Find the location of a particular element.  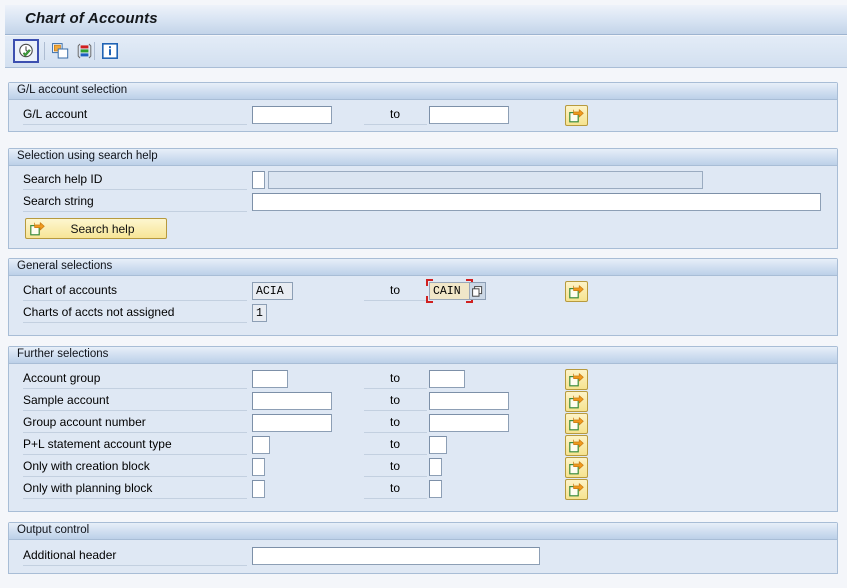

input-chart-of-accounts-to: CAIN is located at coordinates (449, 291).